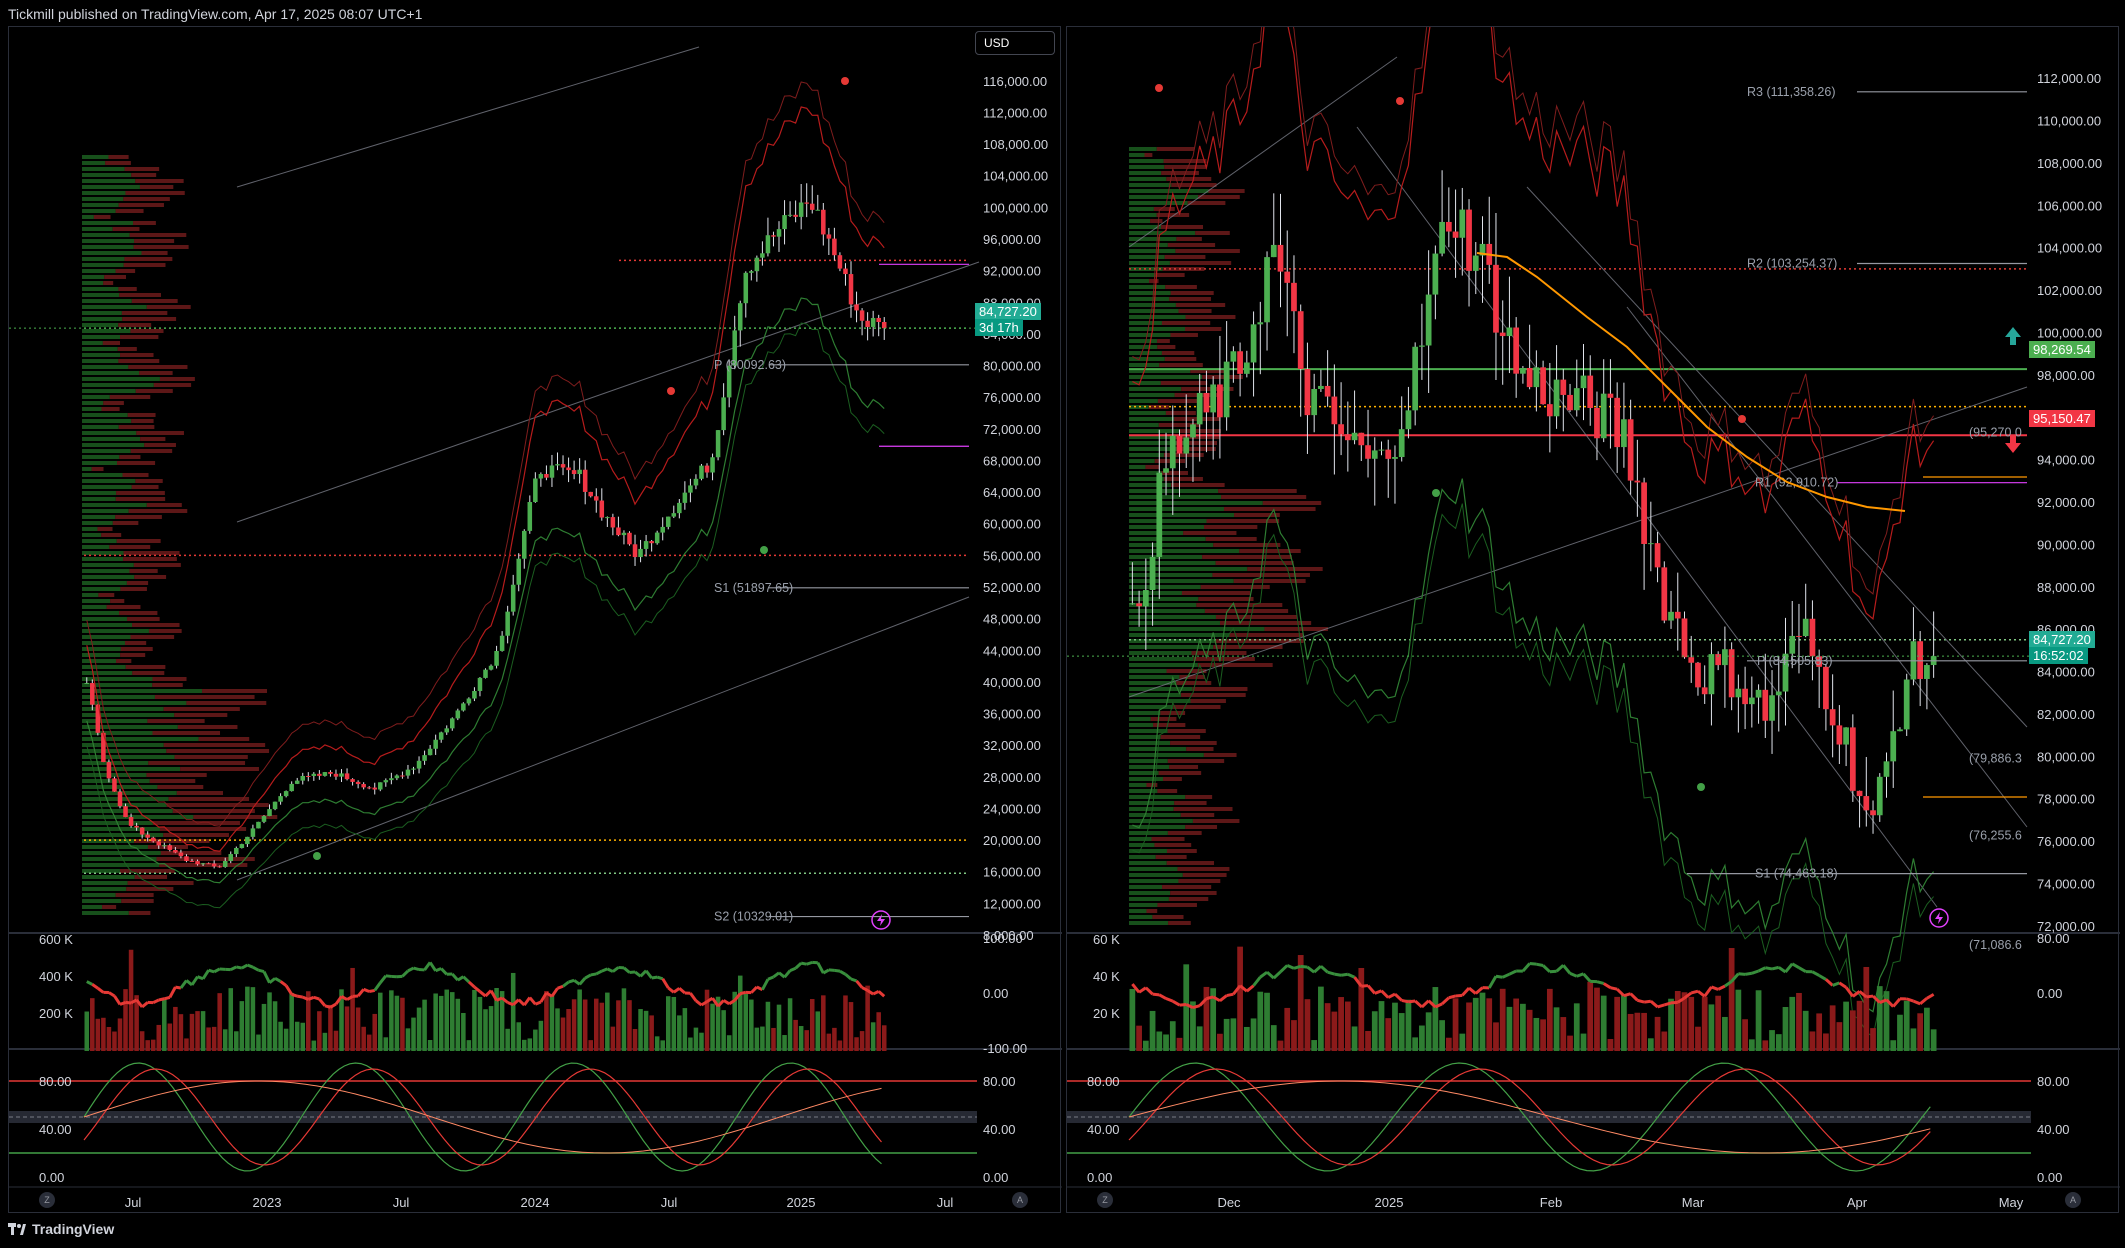 The image size is (2125, 1248). Describe the element at coordinates (56, 976) in the screenshot. I see `volume-axis-label: 400 K` at that location.